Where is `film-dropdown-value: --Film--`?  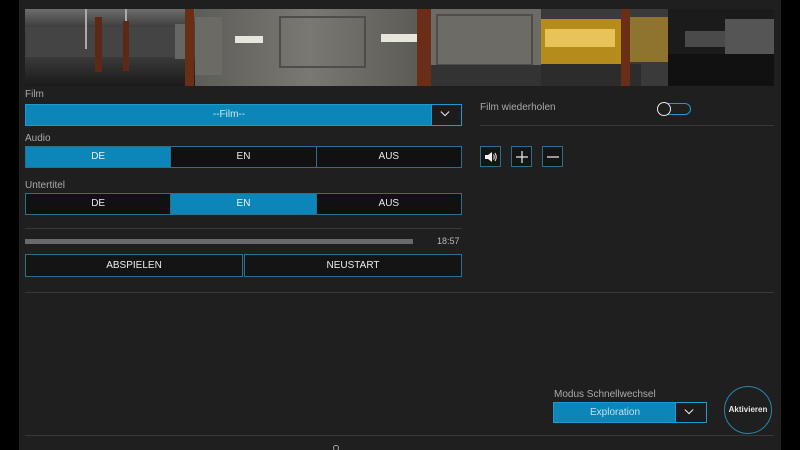
film-dropdown-value: --Film-- is located at coordinates (229, 114).